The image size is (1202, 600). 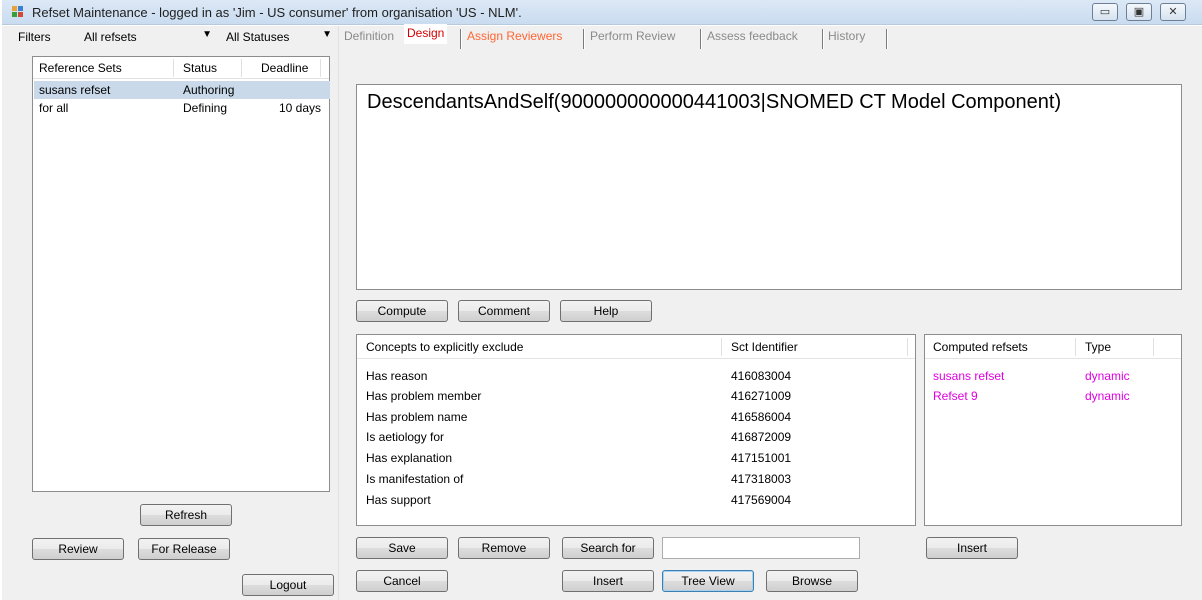 What do you see at coordinates (761, 458) in the screenshot?
I see `sct-identifier: 417151001` at bounding box center [761, 458].